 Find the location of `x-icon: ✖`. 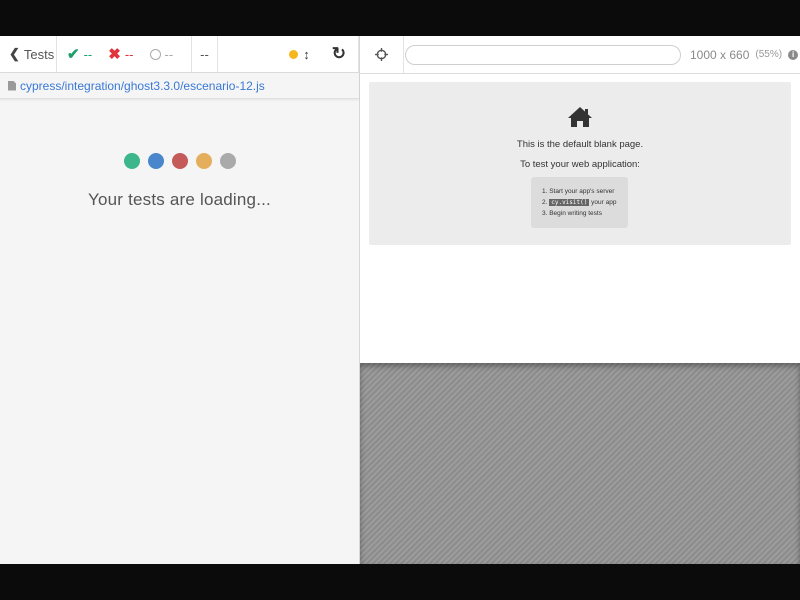

x-icon: ✖ is located at coordinates (114, 54).